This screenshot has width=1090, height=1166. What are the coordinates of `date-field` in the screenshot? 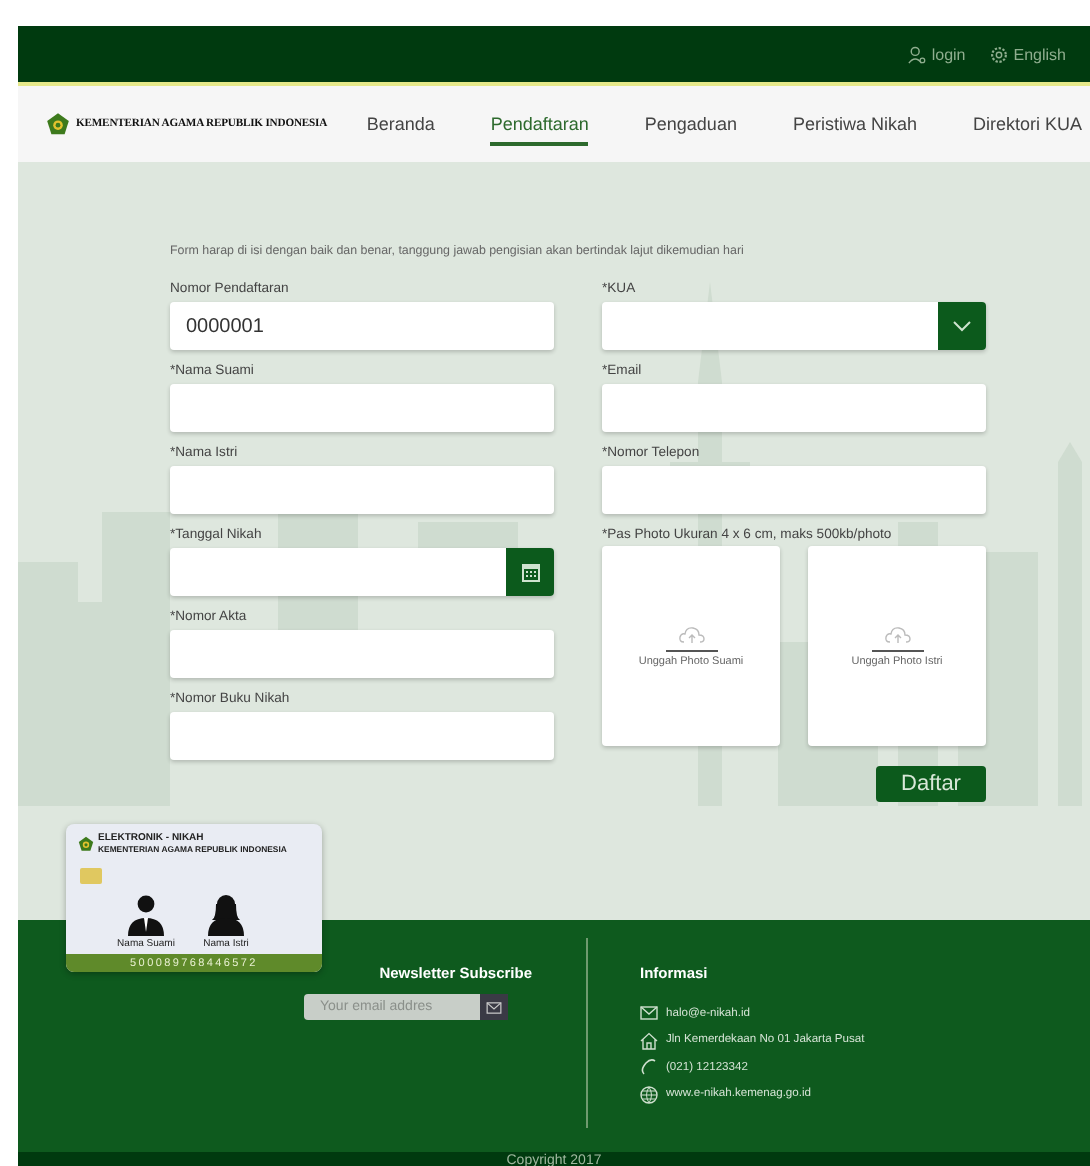 It's located at (362, 572).